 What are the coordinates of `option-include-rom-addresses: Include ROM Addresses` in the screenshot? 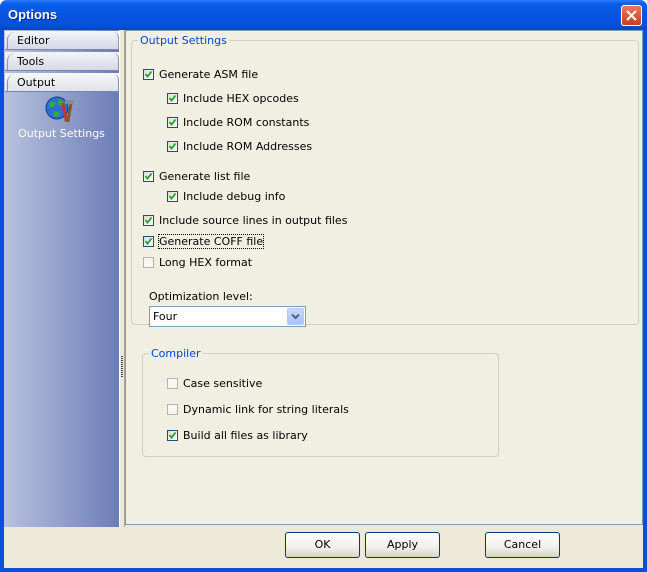 It's located at (239, 147).